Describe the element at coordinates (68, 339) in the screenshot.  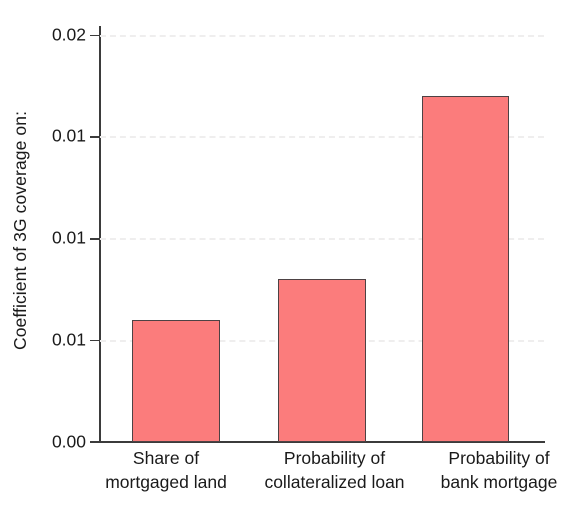
I see `y-tick-label-1: 0.01` at that location.